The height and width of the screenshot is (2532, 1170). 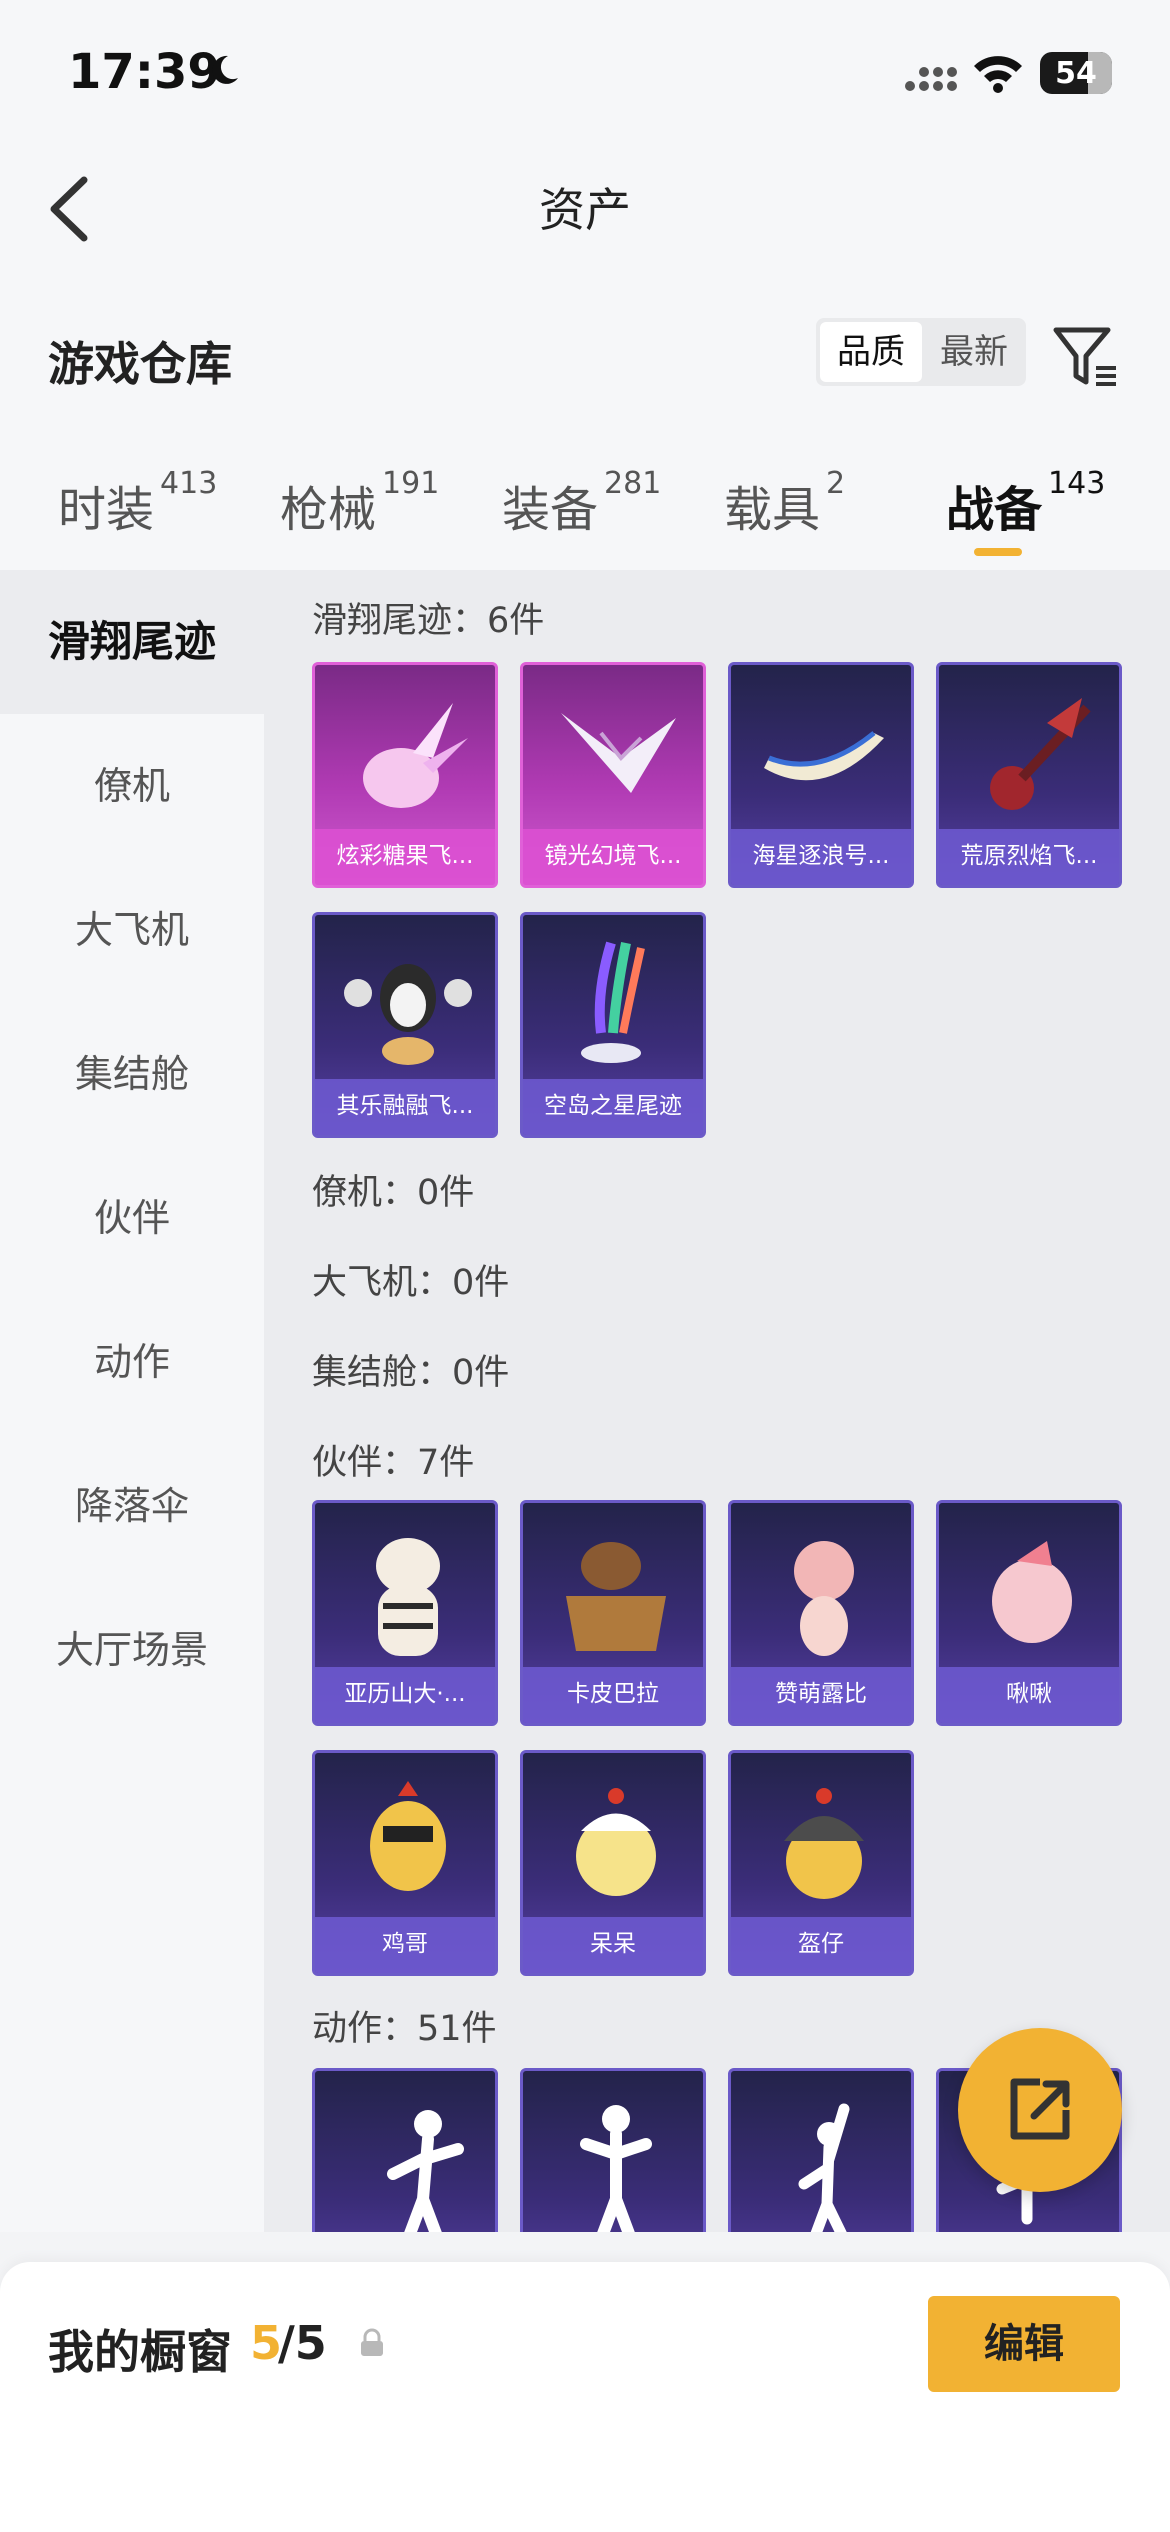 I want to click on showcase-bar: 我的橱窗 5 /5 编辑, so click(x=585, y=2397).